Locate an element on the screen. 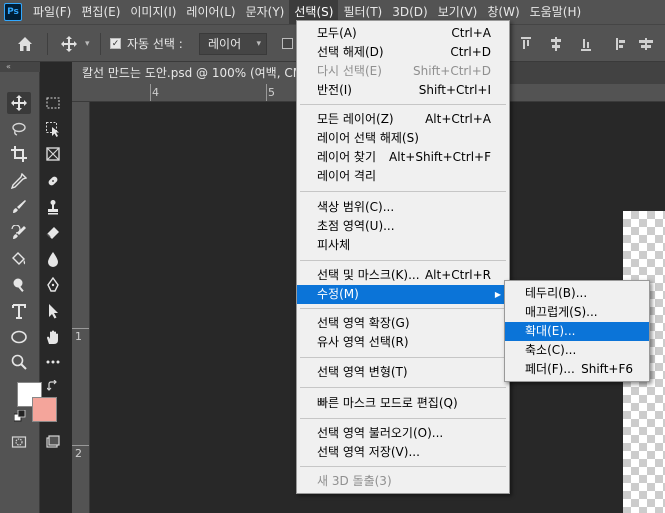 The width and height of the screenshot is (665, 513). checkmark-icon: ✓ is located at coordinates (115, 43).